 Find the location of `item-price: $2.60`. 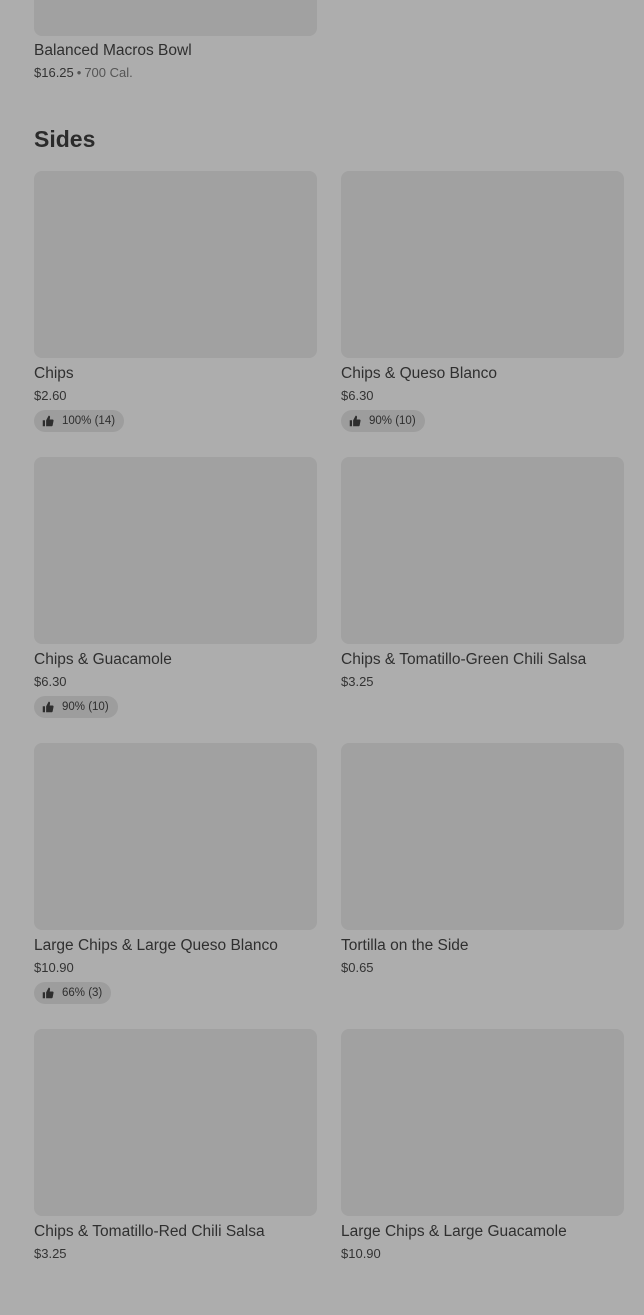

item-price: $2.60 is located at coordinates (50, 395).